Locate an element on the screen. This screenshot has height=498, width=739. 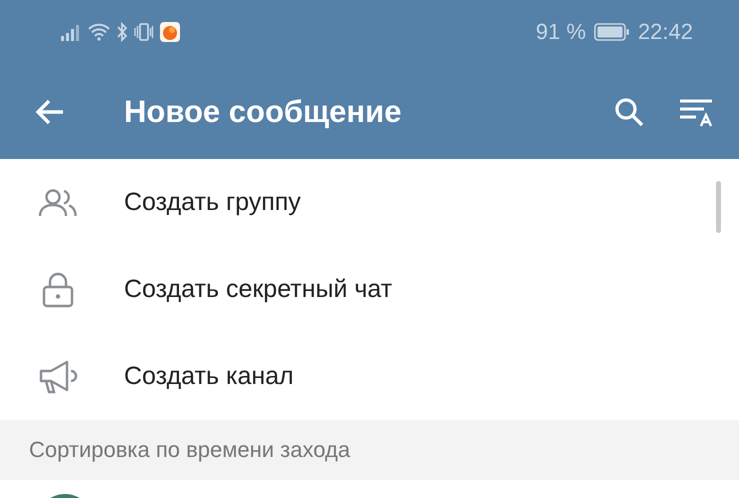
bluetooth-icon is located at coordinates (122, 32).